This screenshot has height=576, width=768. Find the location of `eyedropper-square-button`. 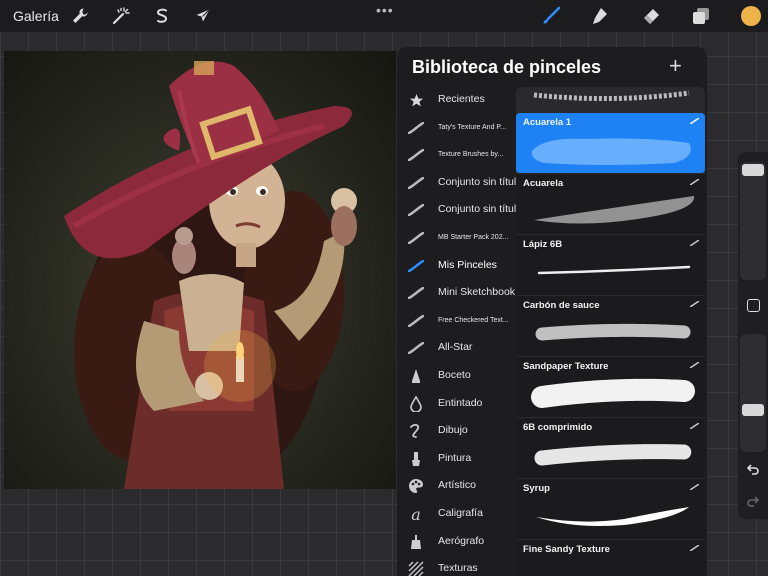

eyedropper-square-button is located at coordinates (753, 305).